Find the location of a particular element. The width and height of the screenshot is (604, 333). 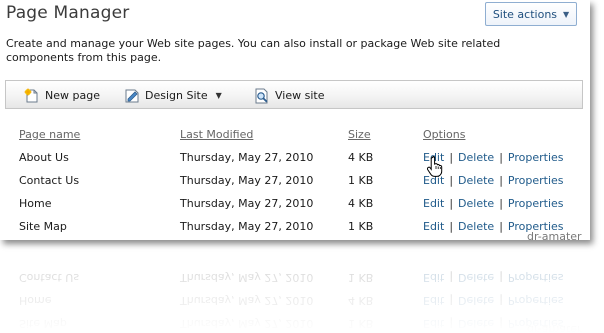

hand-cursor-icon is located at coordinates (436, 168).